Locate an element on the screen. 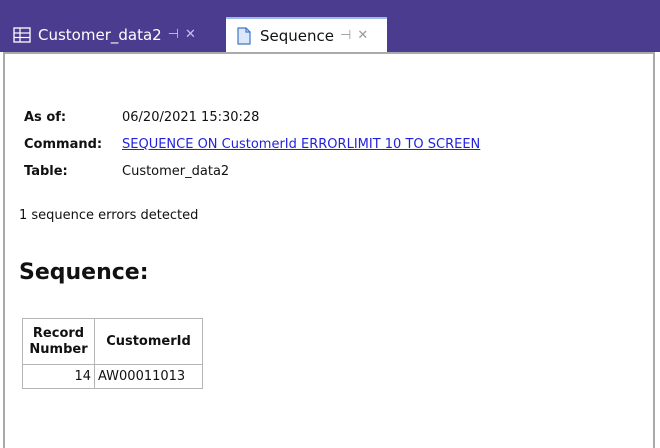 This screenshot has width=660, height=448. tab-customer-data2: Customer_data2 ⊣ ✕ is located at coordinates (115, 34).